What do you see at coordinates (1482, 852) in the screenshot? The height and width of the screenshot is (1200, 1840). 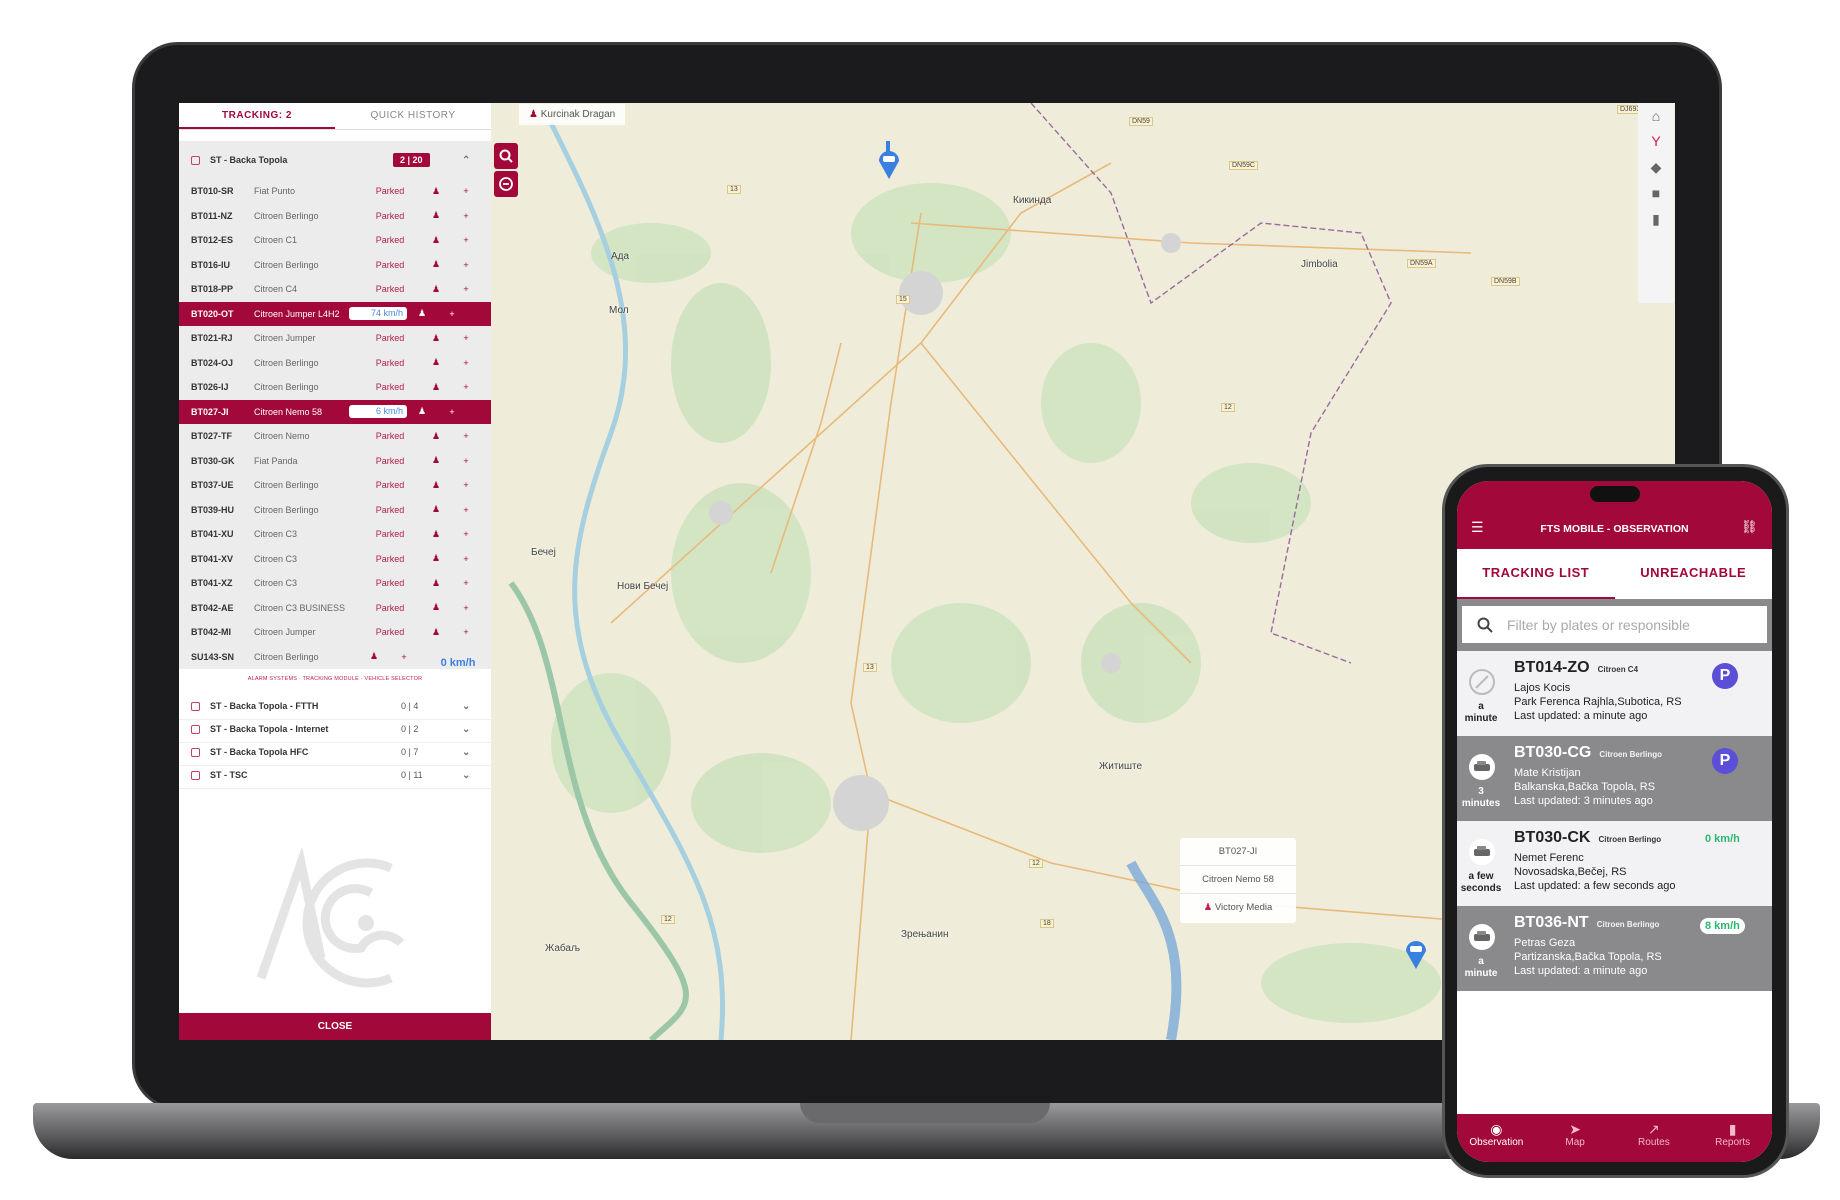 I see `car-icon` at bounding box center [1482, 852].